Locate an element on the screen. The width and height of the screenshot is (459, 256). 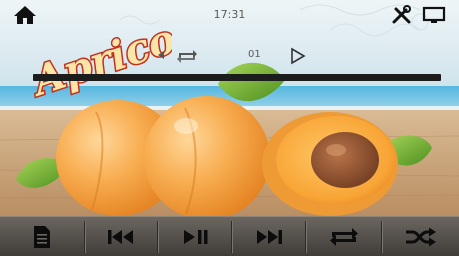
display-icon is located at coordinates (434, 14).